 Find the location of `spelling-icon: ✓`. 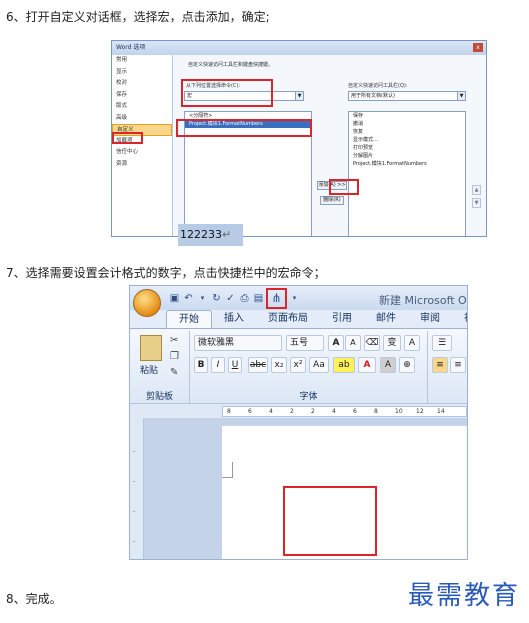

spelling-icon: ✓ is located at coordinates (230, 298).